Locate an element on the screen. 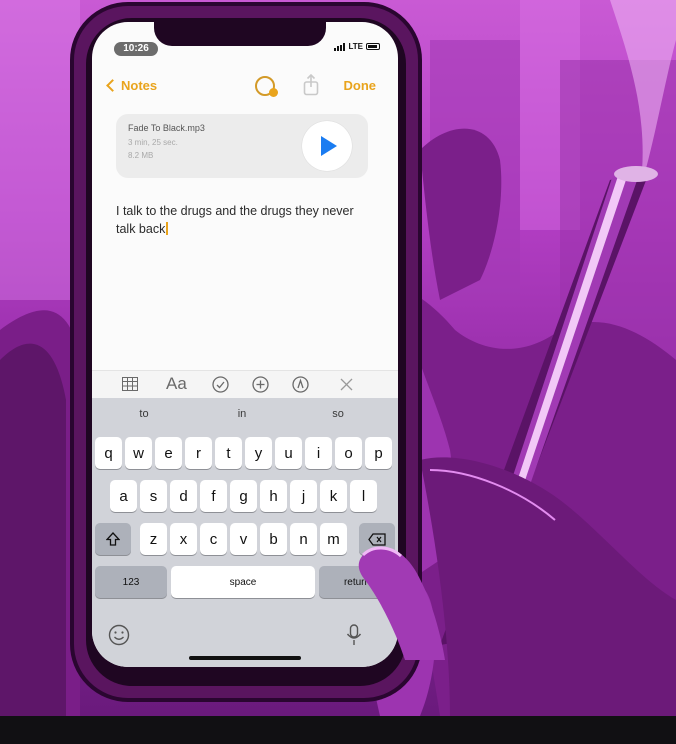  audio-attachment: Fade To Black.mp3 3 min, 25 sec. 8.2 MB is located at coordinates (242, 146).